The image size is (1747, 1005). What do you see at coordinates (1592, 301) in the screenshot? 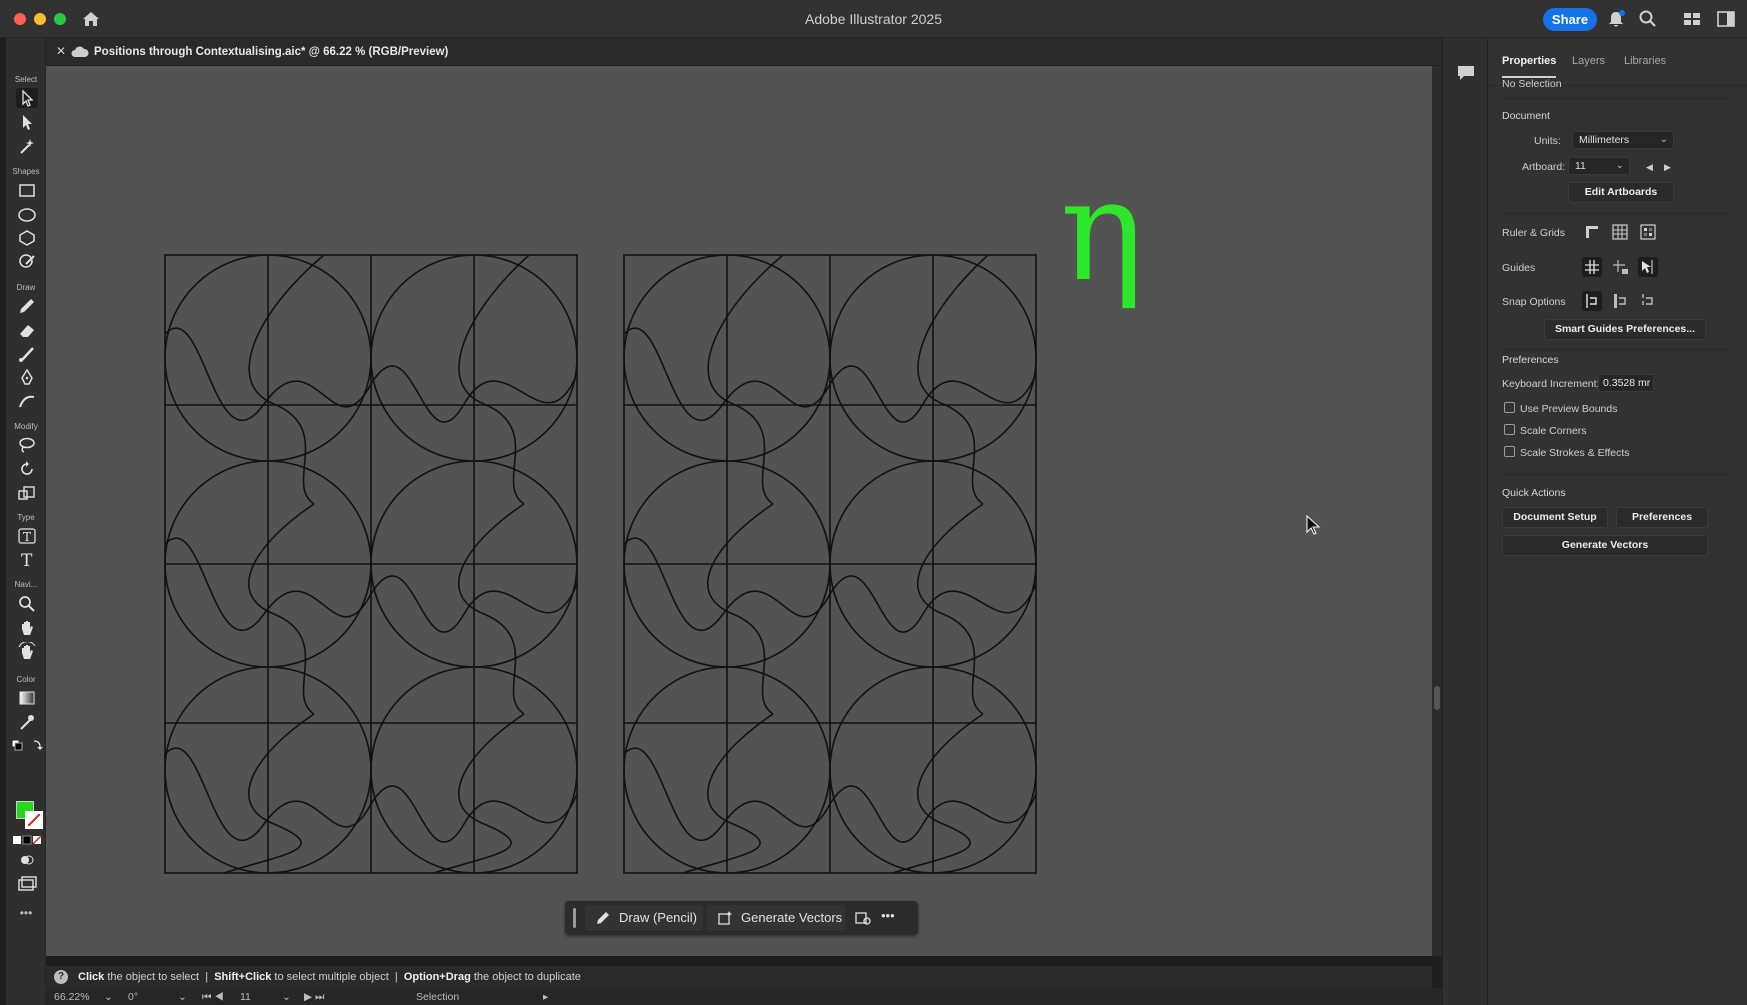
I see `snap-to-point-icon` at bounding box center [1592, 301].